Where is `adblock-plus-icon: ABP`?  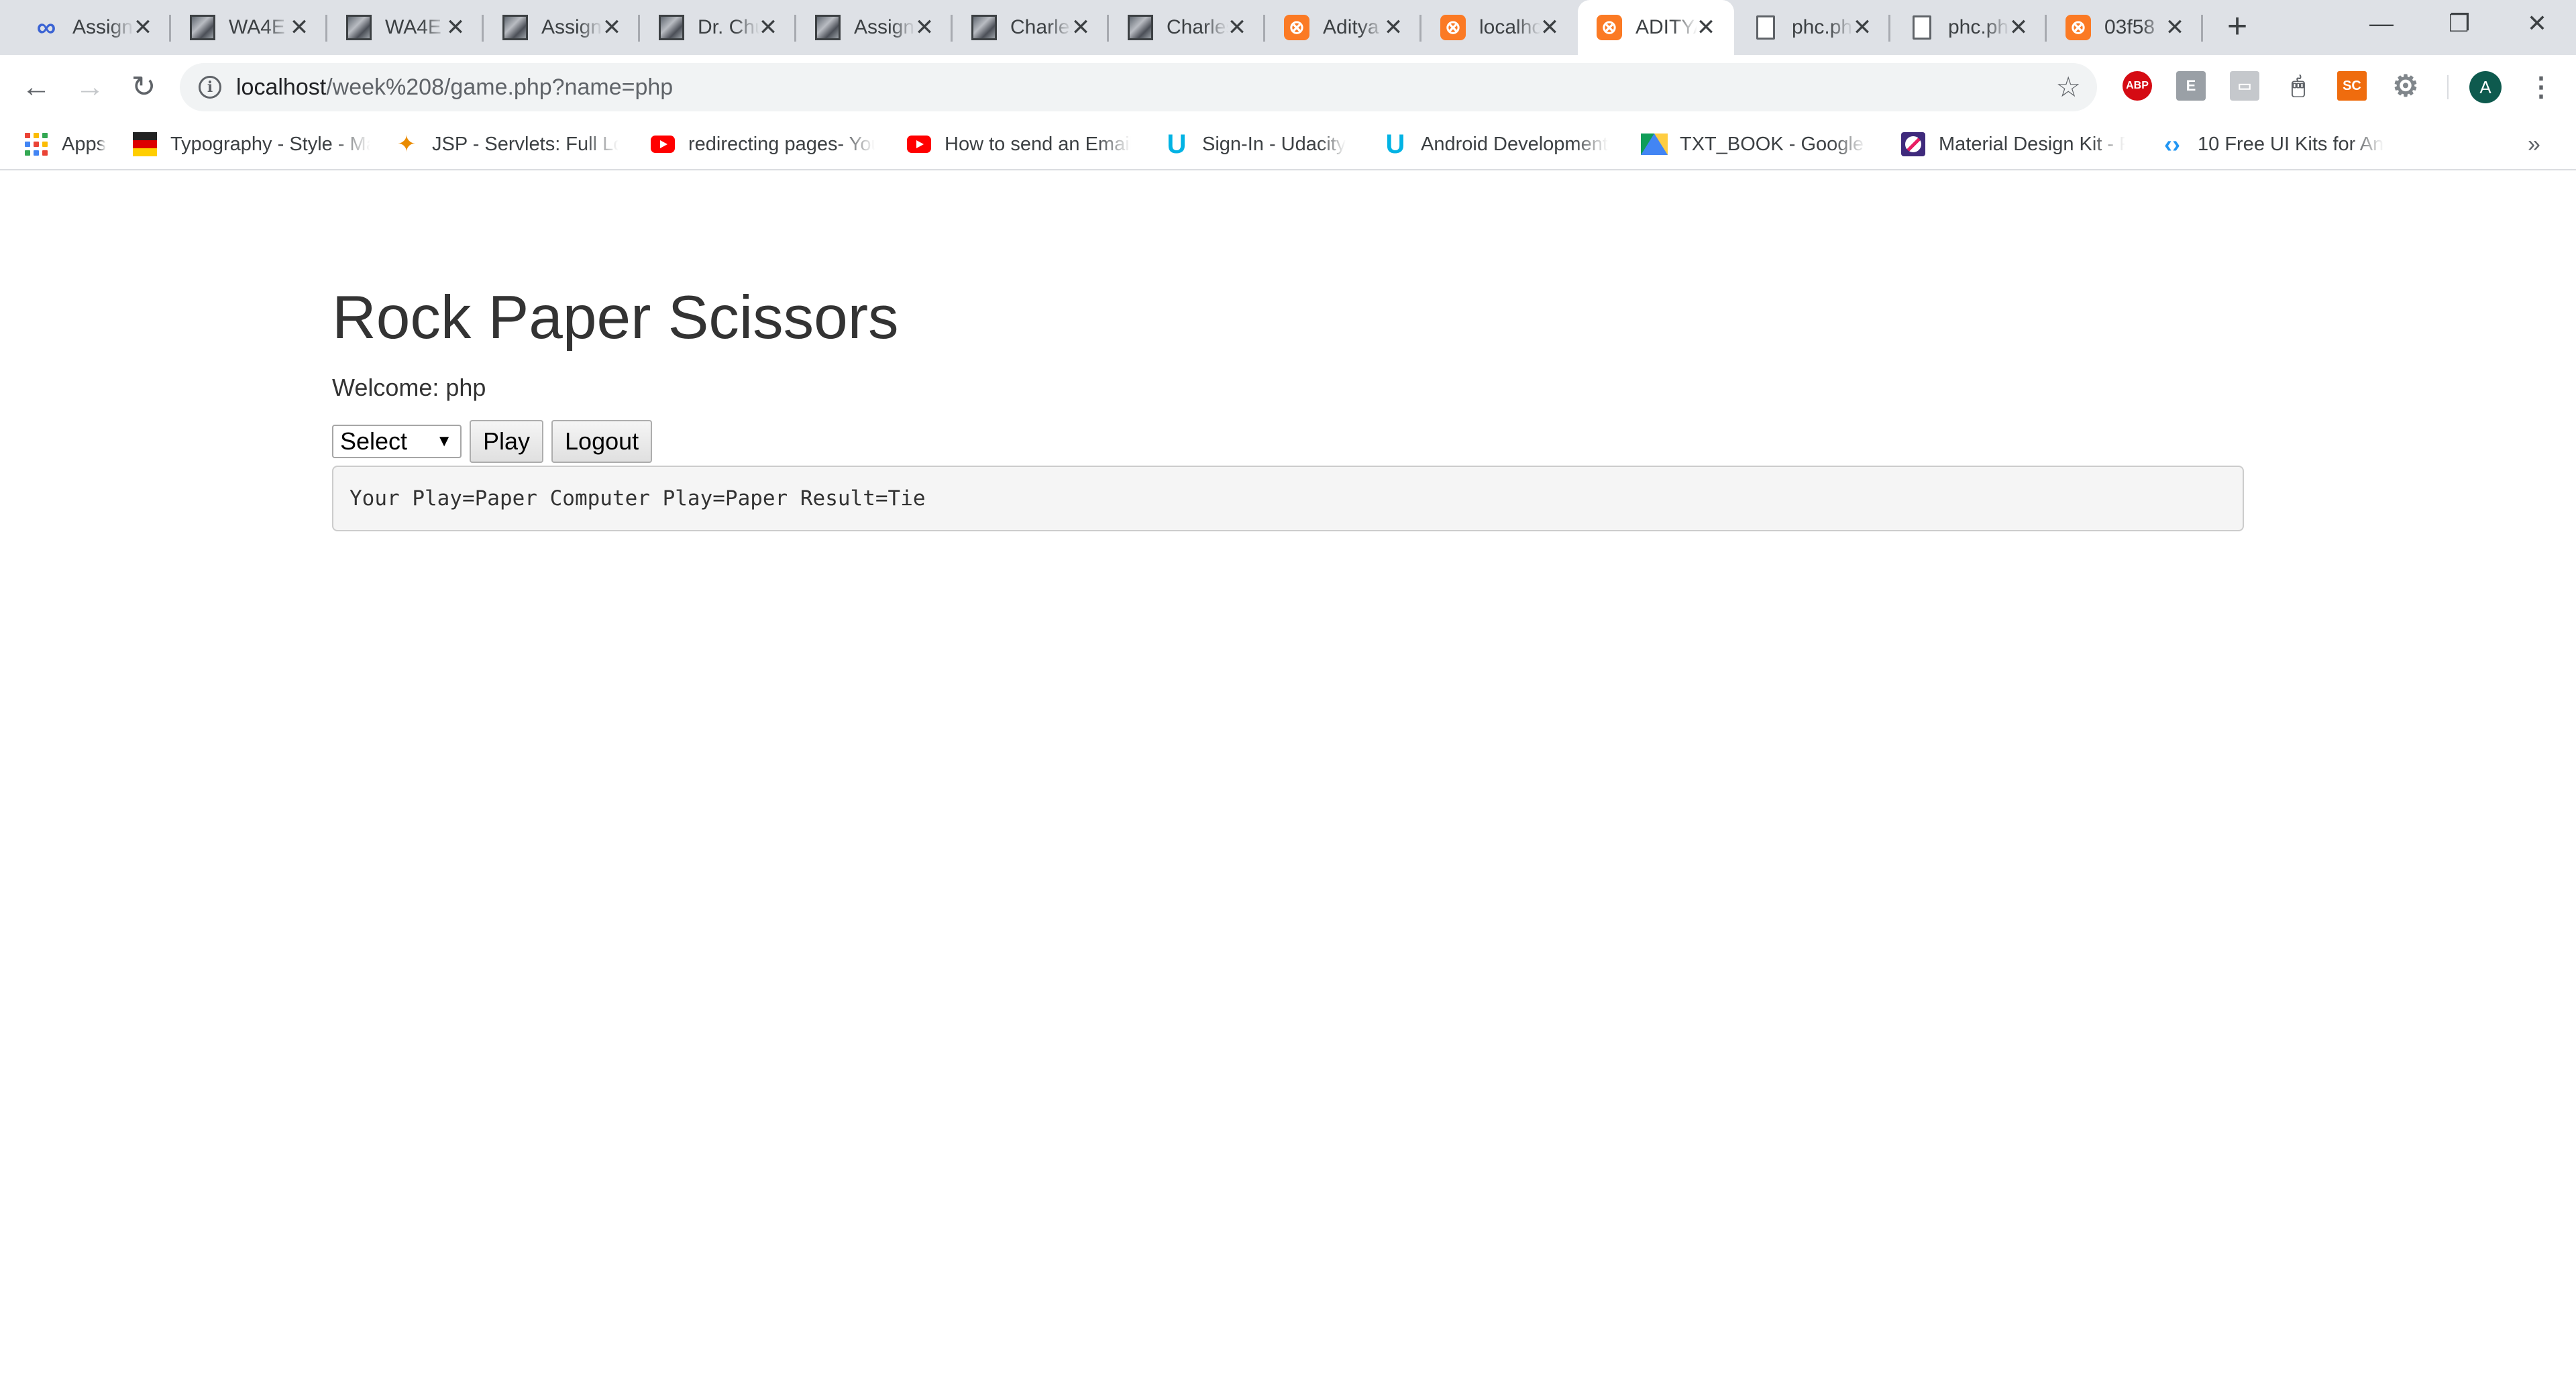 adblock-plus-icon: ABP is located at coordinates (2137, 86).